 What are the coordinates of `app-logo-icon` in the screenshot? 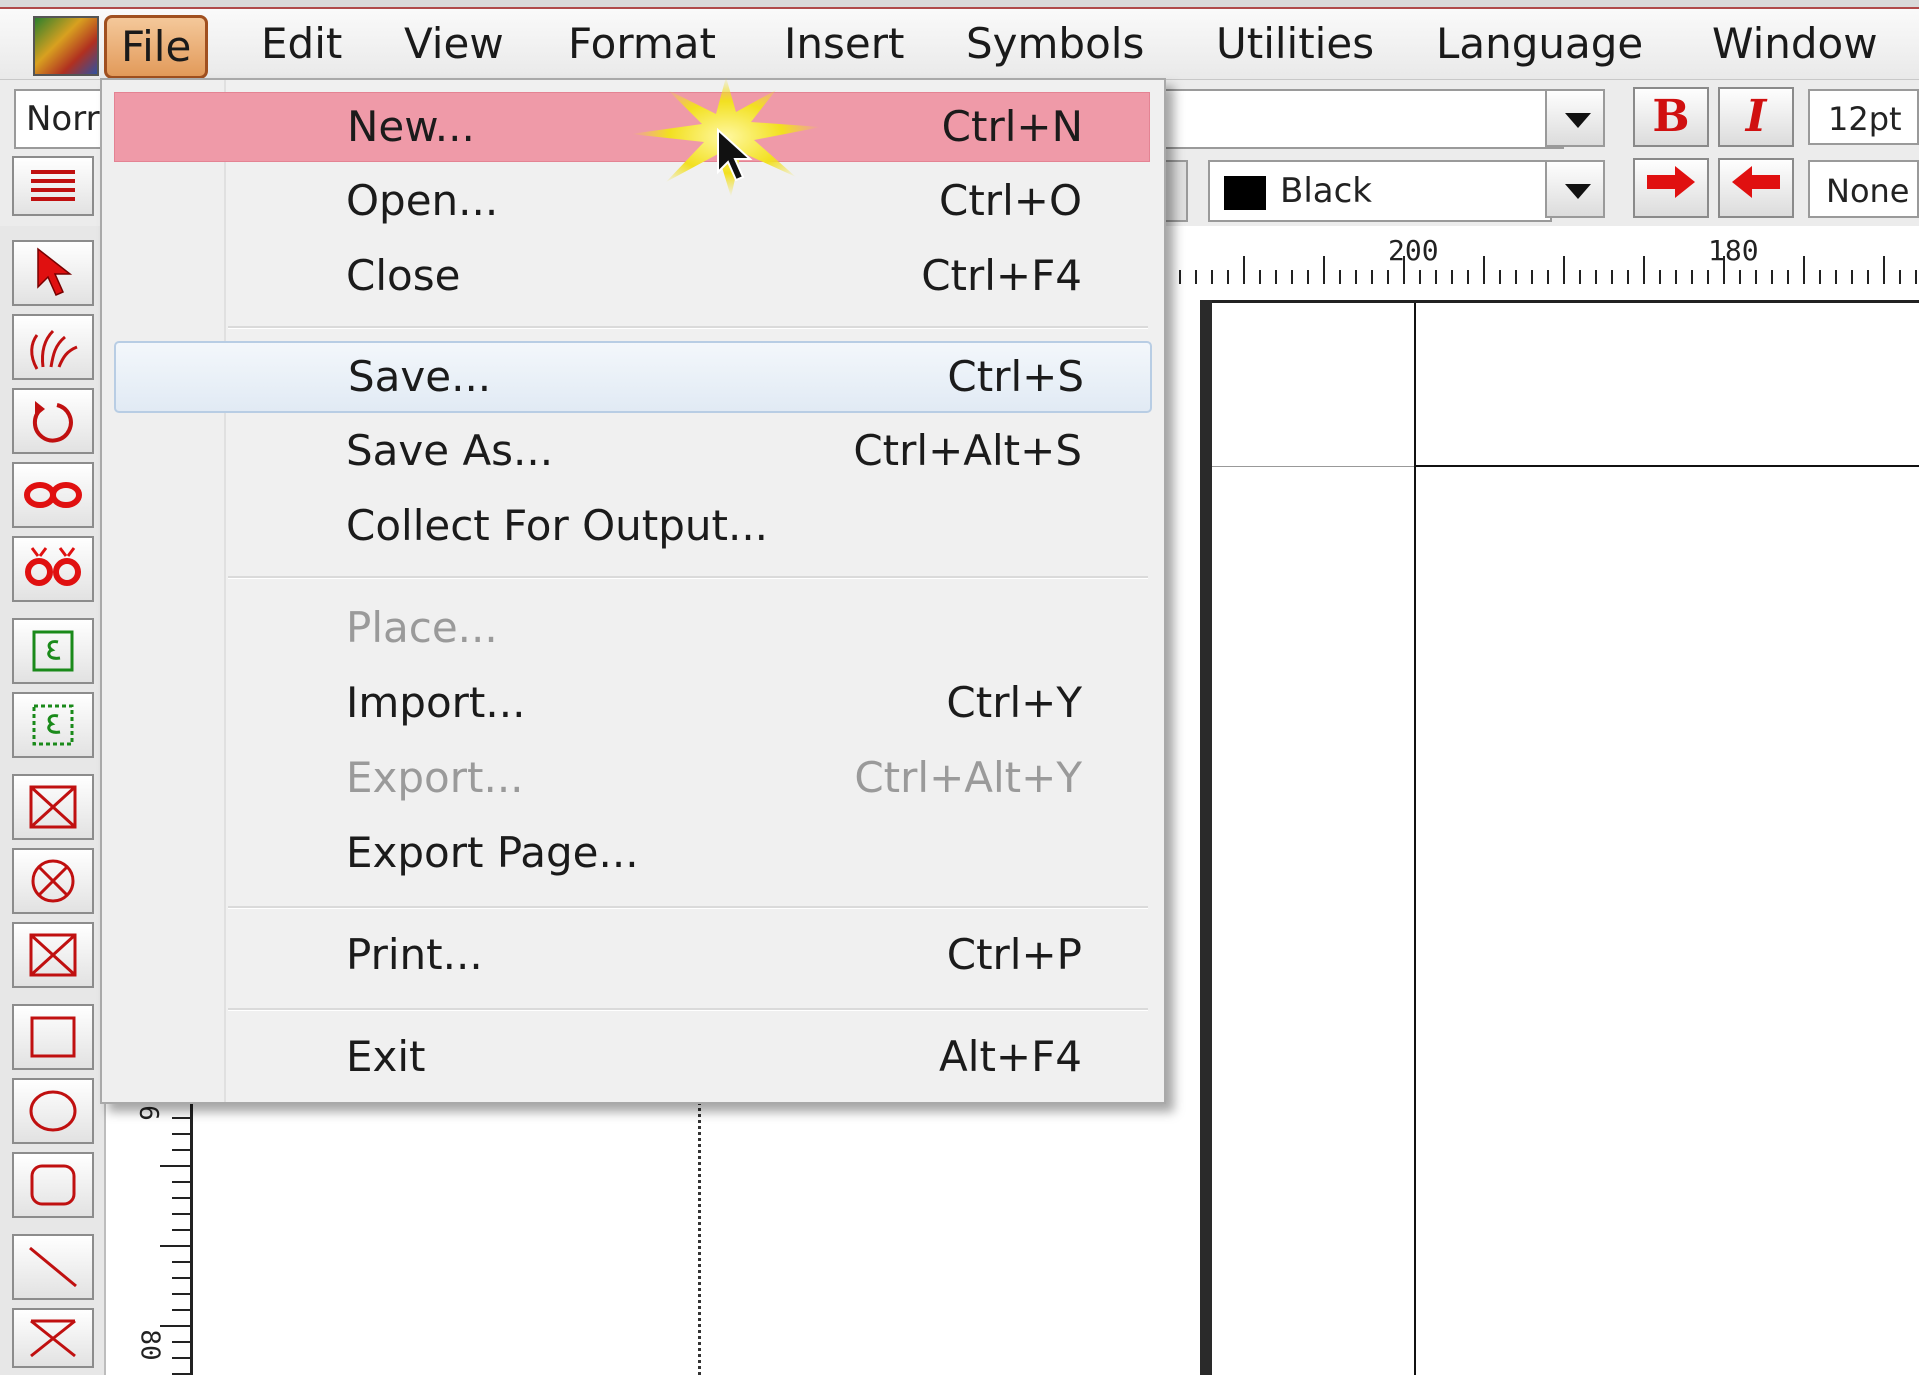 It's located at (66, 46).